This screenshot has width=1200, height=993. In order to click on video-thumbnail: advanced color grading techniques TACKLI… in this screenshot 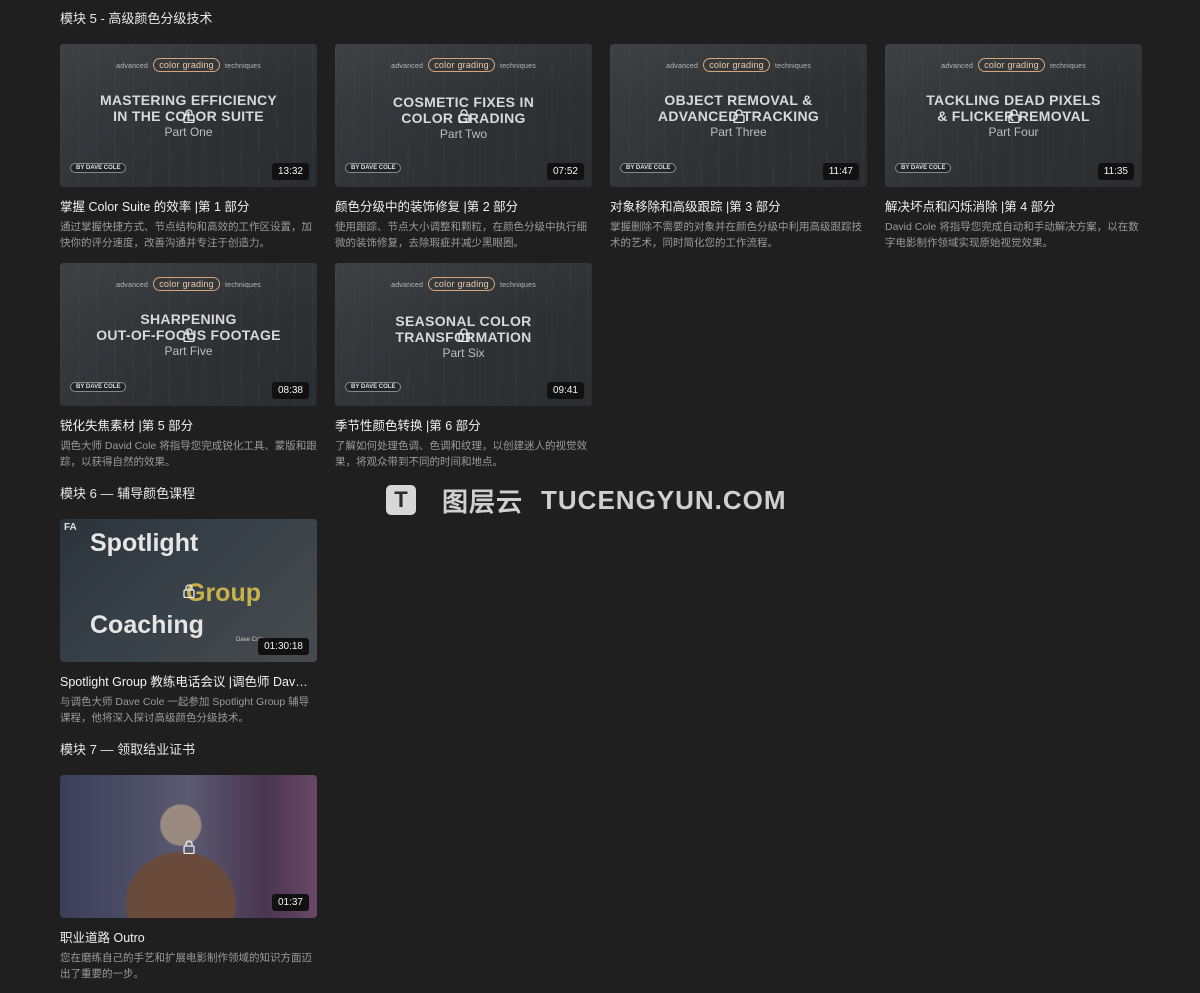, I will do `click(1013, 115)`.